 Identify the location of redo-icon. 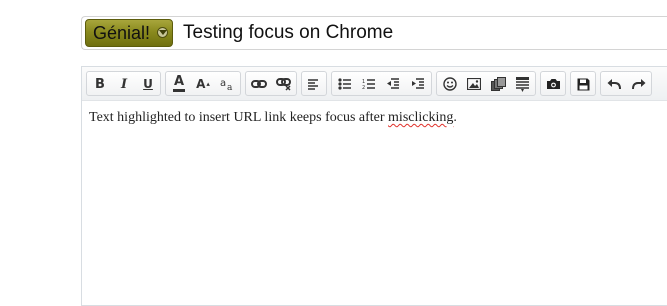
(639, 84).